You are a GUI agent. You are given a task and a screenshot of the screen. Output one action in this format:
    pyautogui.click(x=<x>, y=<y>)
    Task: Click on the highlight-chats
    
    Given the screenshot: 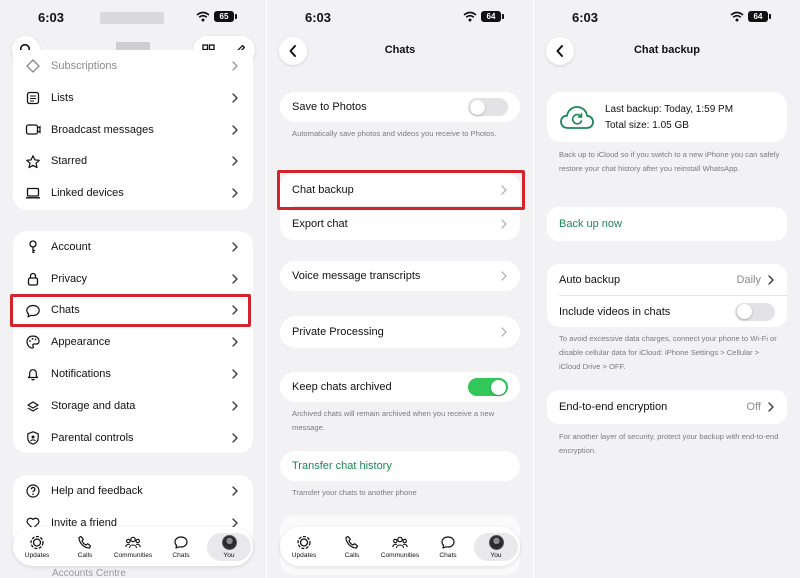 What is the action you would take?
    pyautogui.click(x=130, y=310)
    